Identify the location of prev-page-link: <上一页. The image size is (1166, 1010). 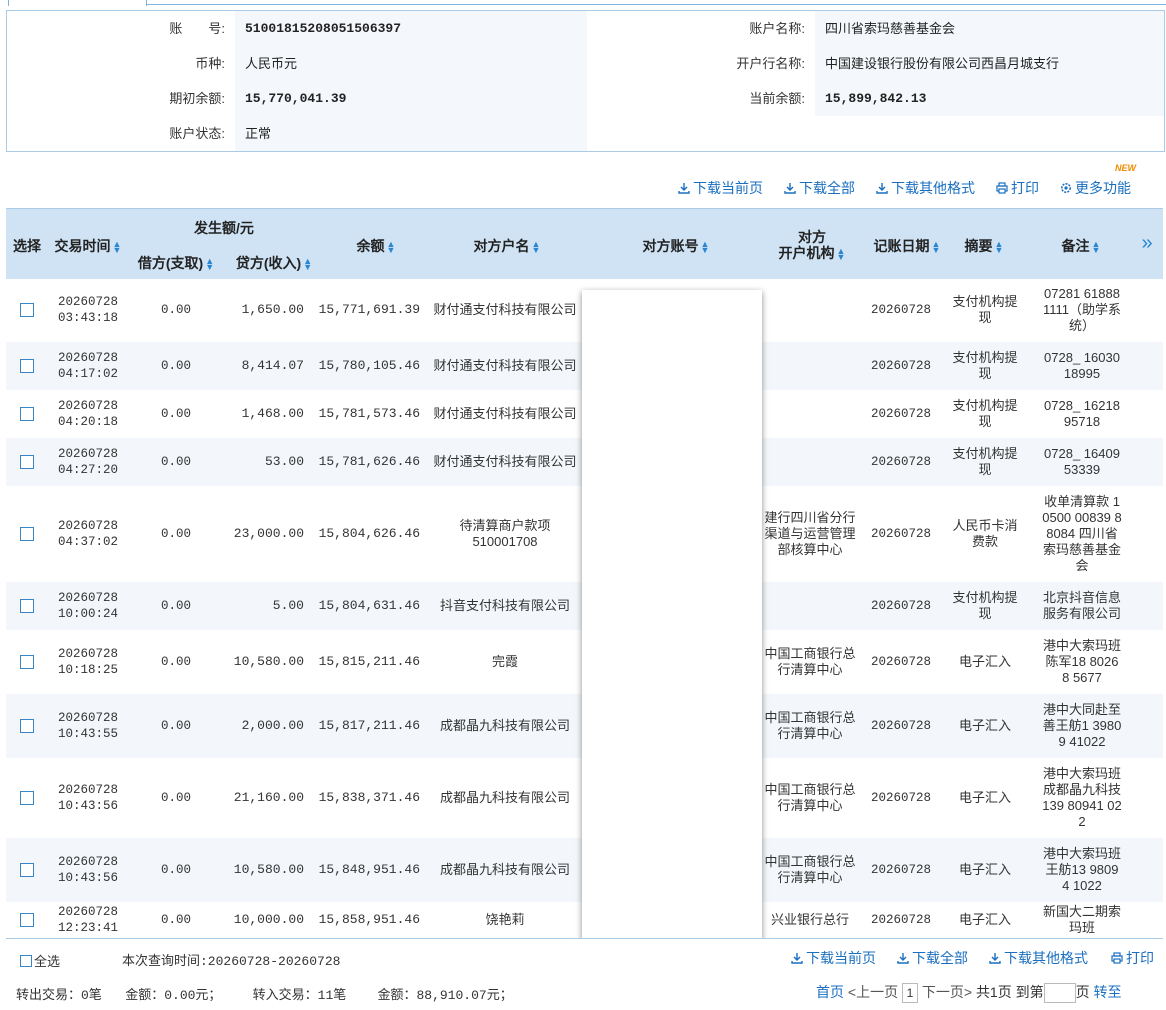
(873, 992).